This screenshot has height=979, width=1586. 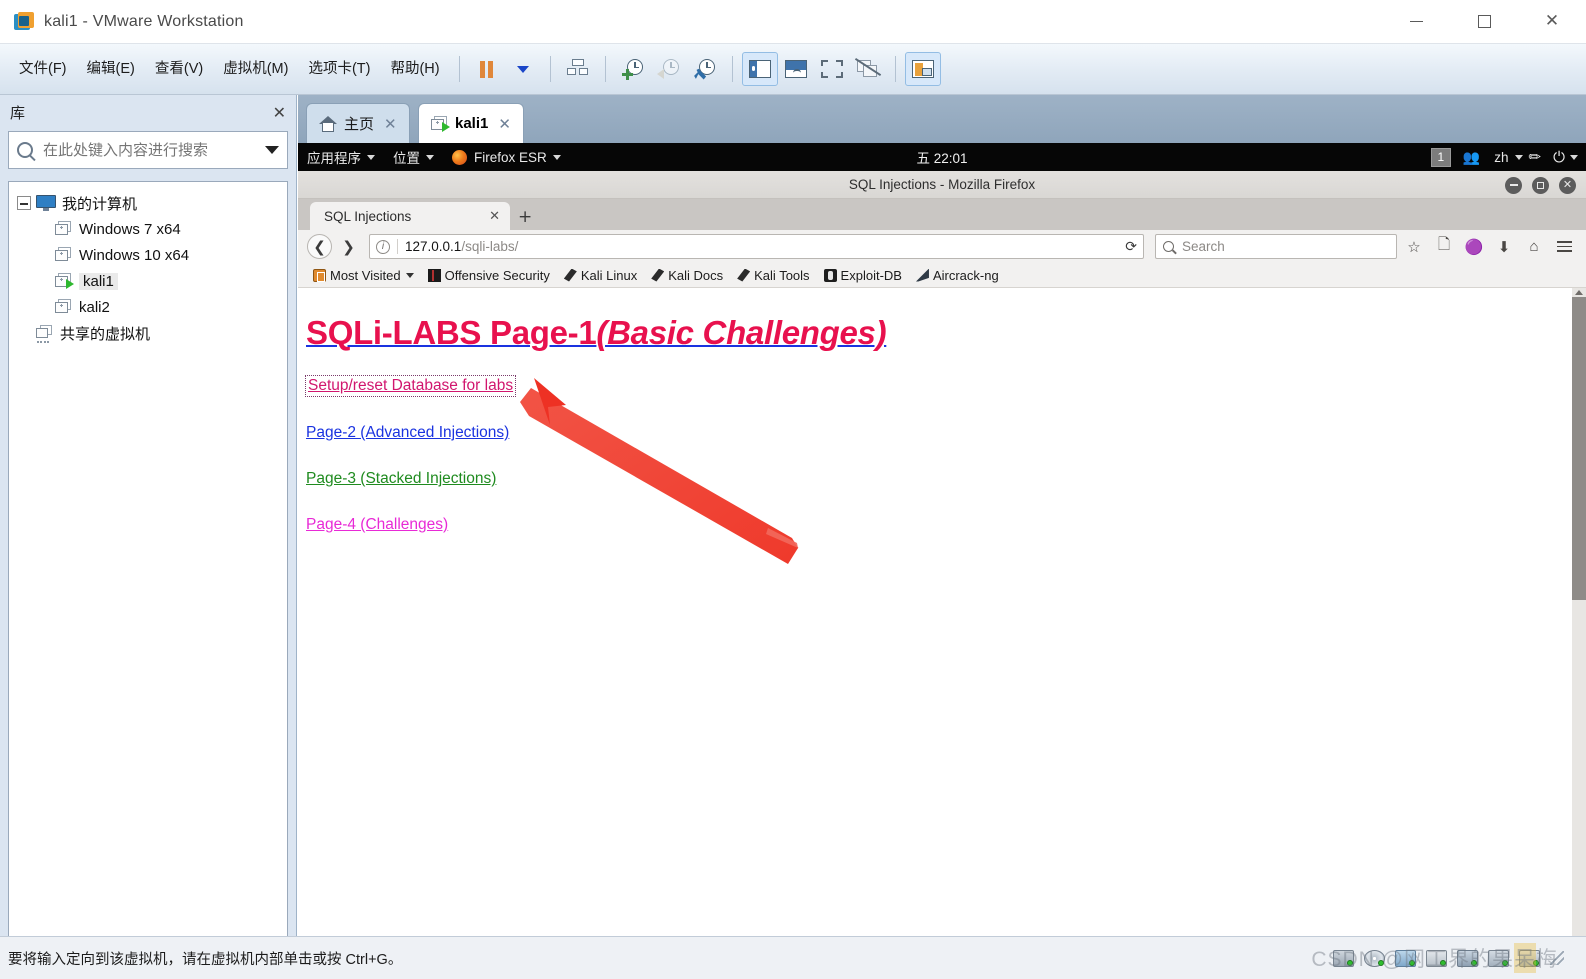 What do you see at coordinates (1276, 246) in the screenshot?
I see `search-box: Search` at bounding box center [1276, 246].